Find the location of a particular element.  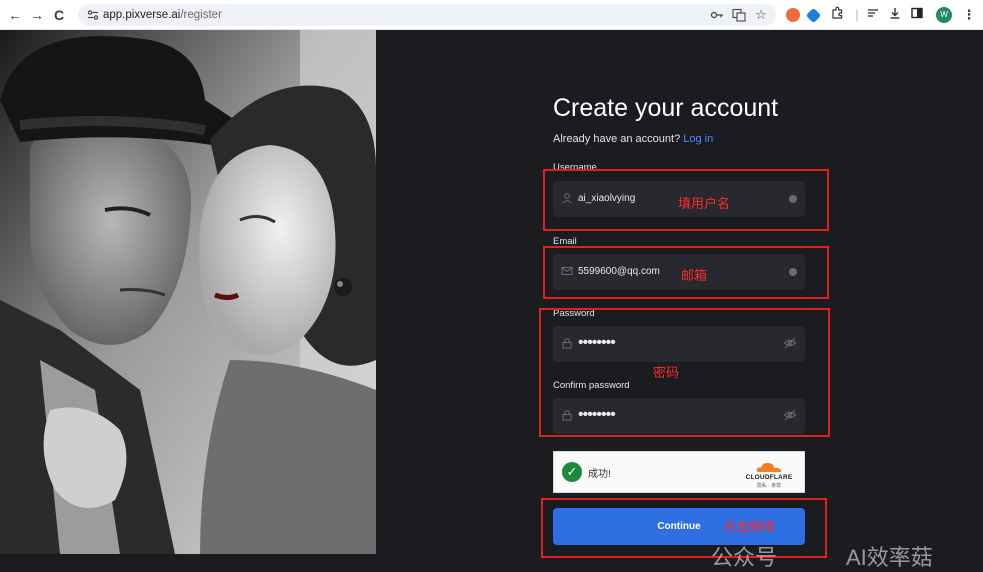

login-prompt: Already have an account? Log in is located at coordinates (633, 139).